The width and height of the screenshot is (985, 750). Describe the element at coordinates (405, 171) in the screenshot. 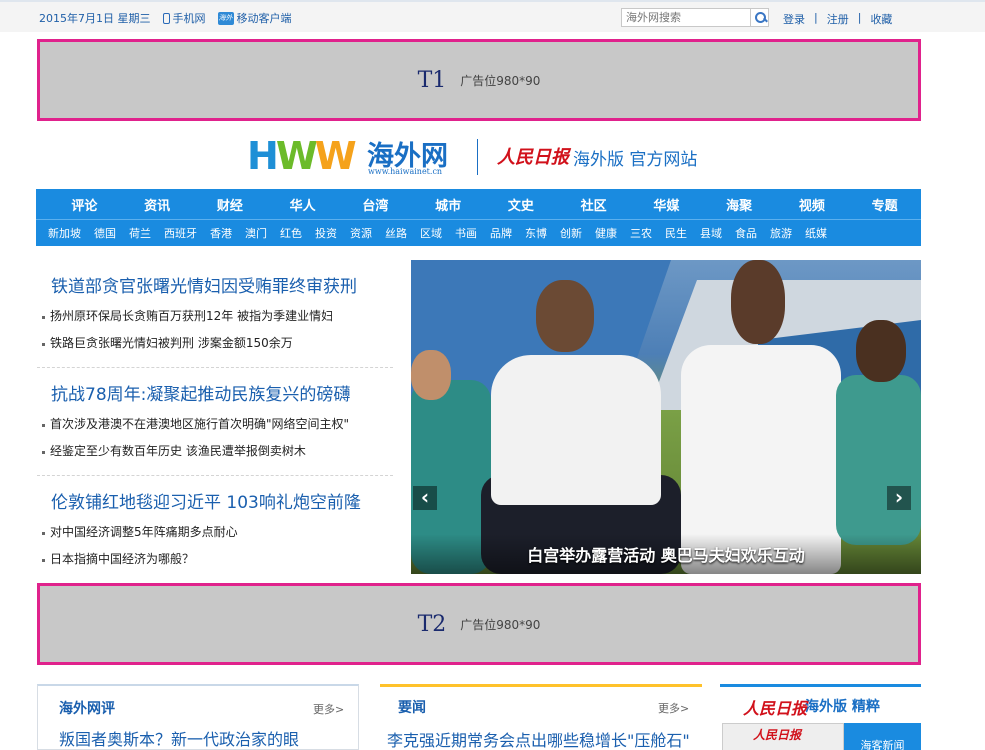

I see `site-url: www.haiwainet.cn` at that location.